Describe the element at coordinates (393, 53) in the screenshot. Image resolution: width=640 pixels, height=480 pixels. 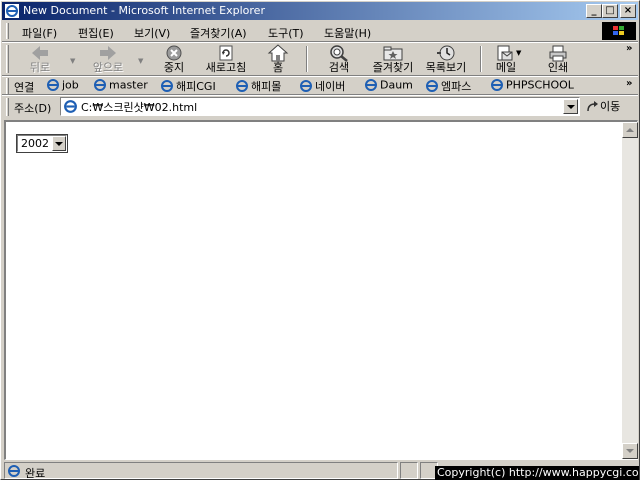
I see `favorites-folder-icon` at that location.